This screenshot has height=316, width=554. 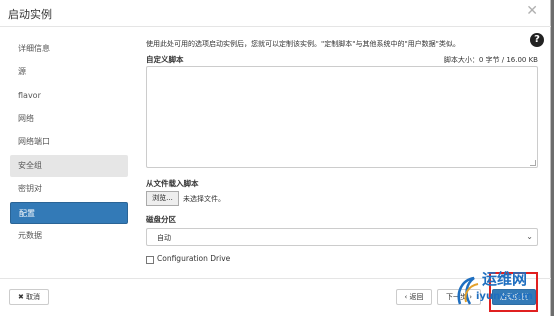 I want to click on sidebar-item-metadata: 元数据, so click(x=69, y=236).